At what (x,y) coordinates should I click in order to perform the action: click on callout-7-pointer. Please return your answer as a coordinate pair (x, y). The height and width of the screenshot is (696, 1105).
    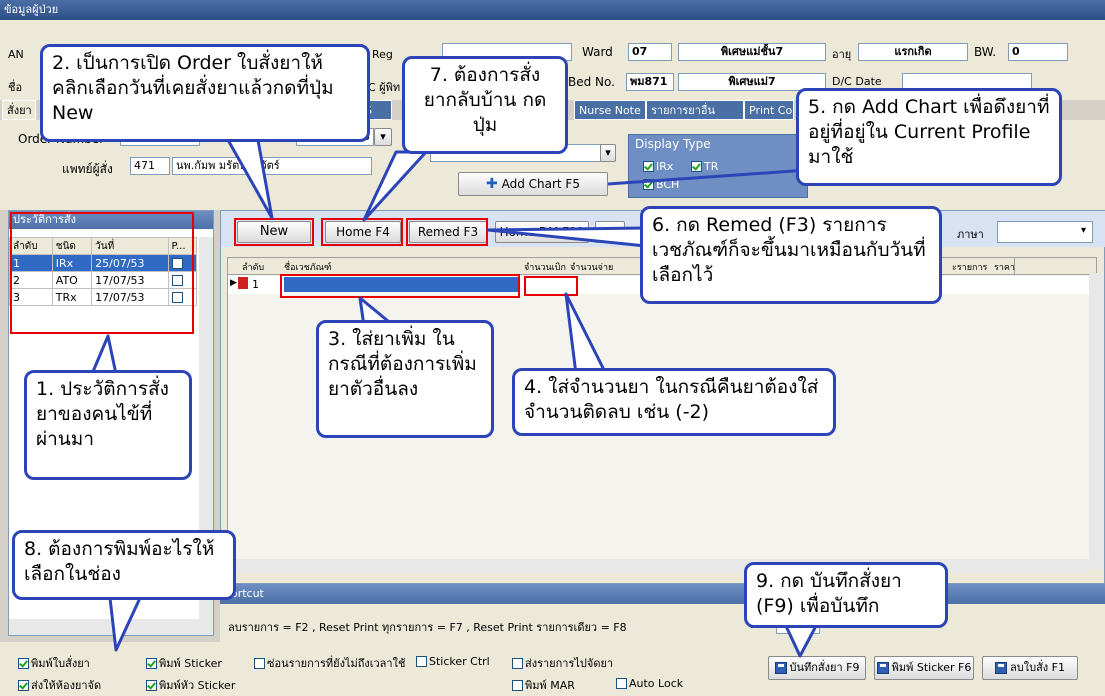
    Looking at the image, I should click on (395, 186).